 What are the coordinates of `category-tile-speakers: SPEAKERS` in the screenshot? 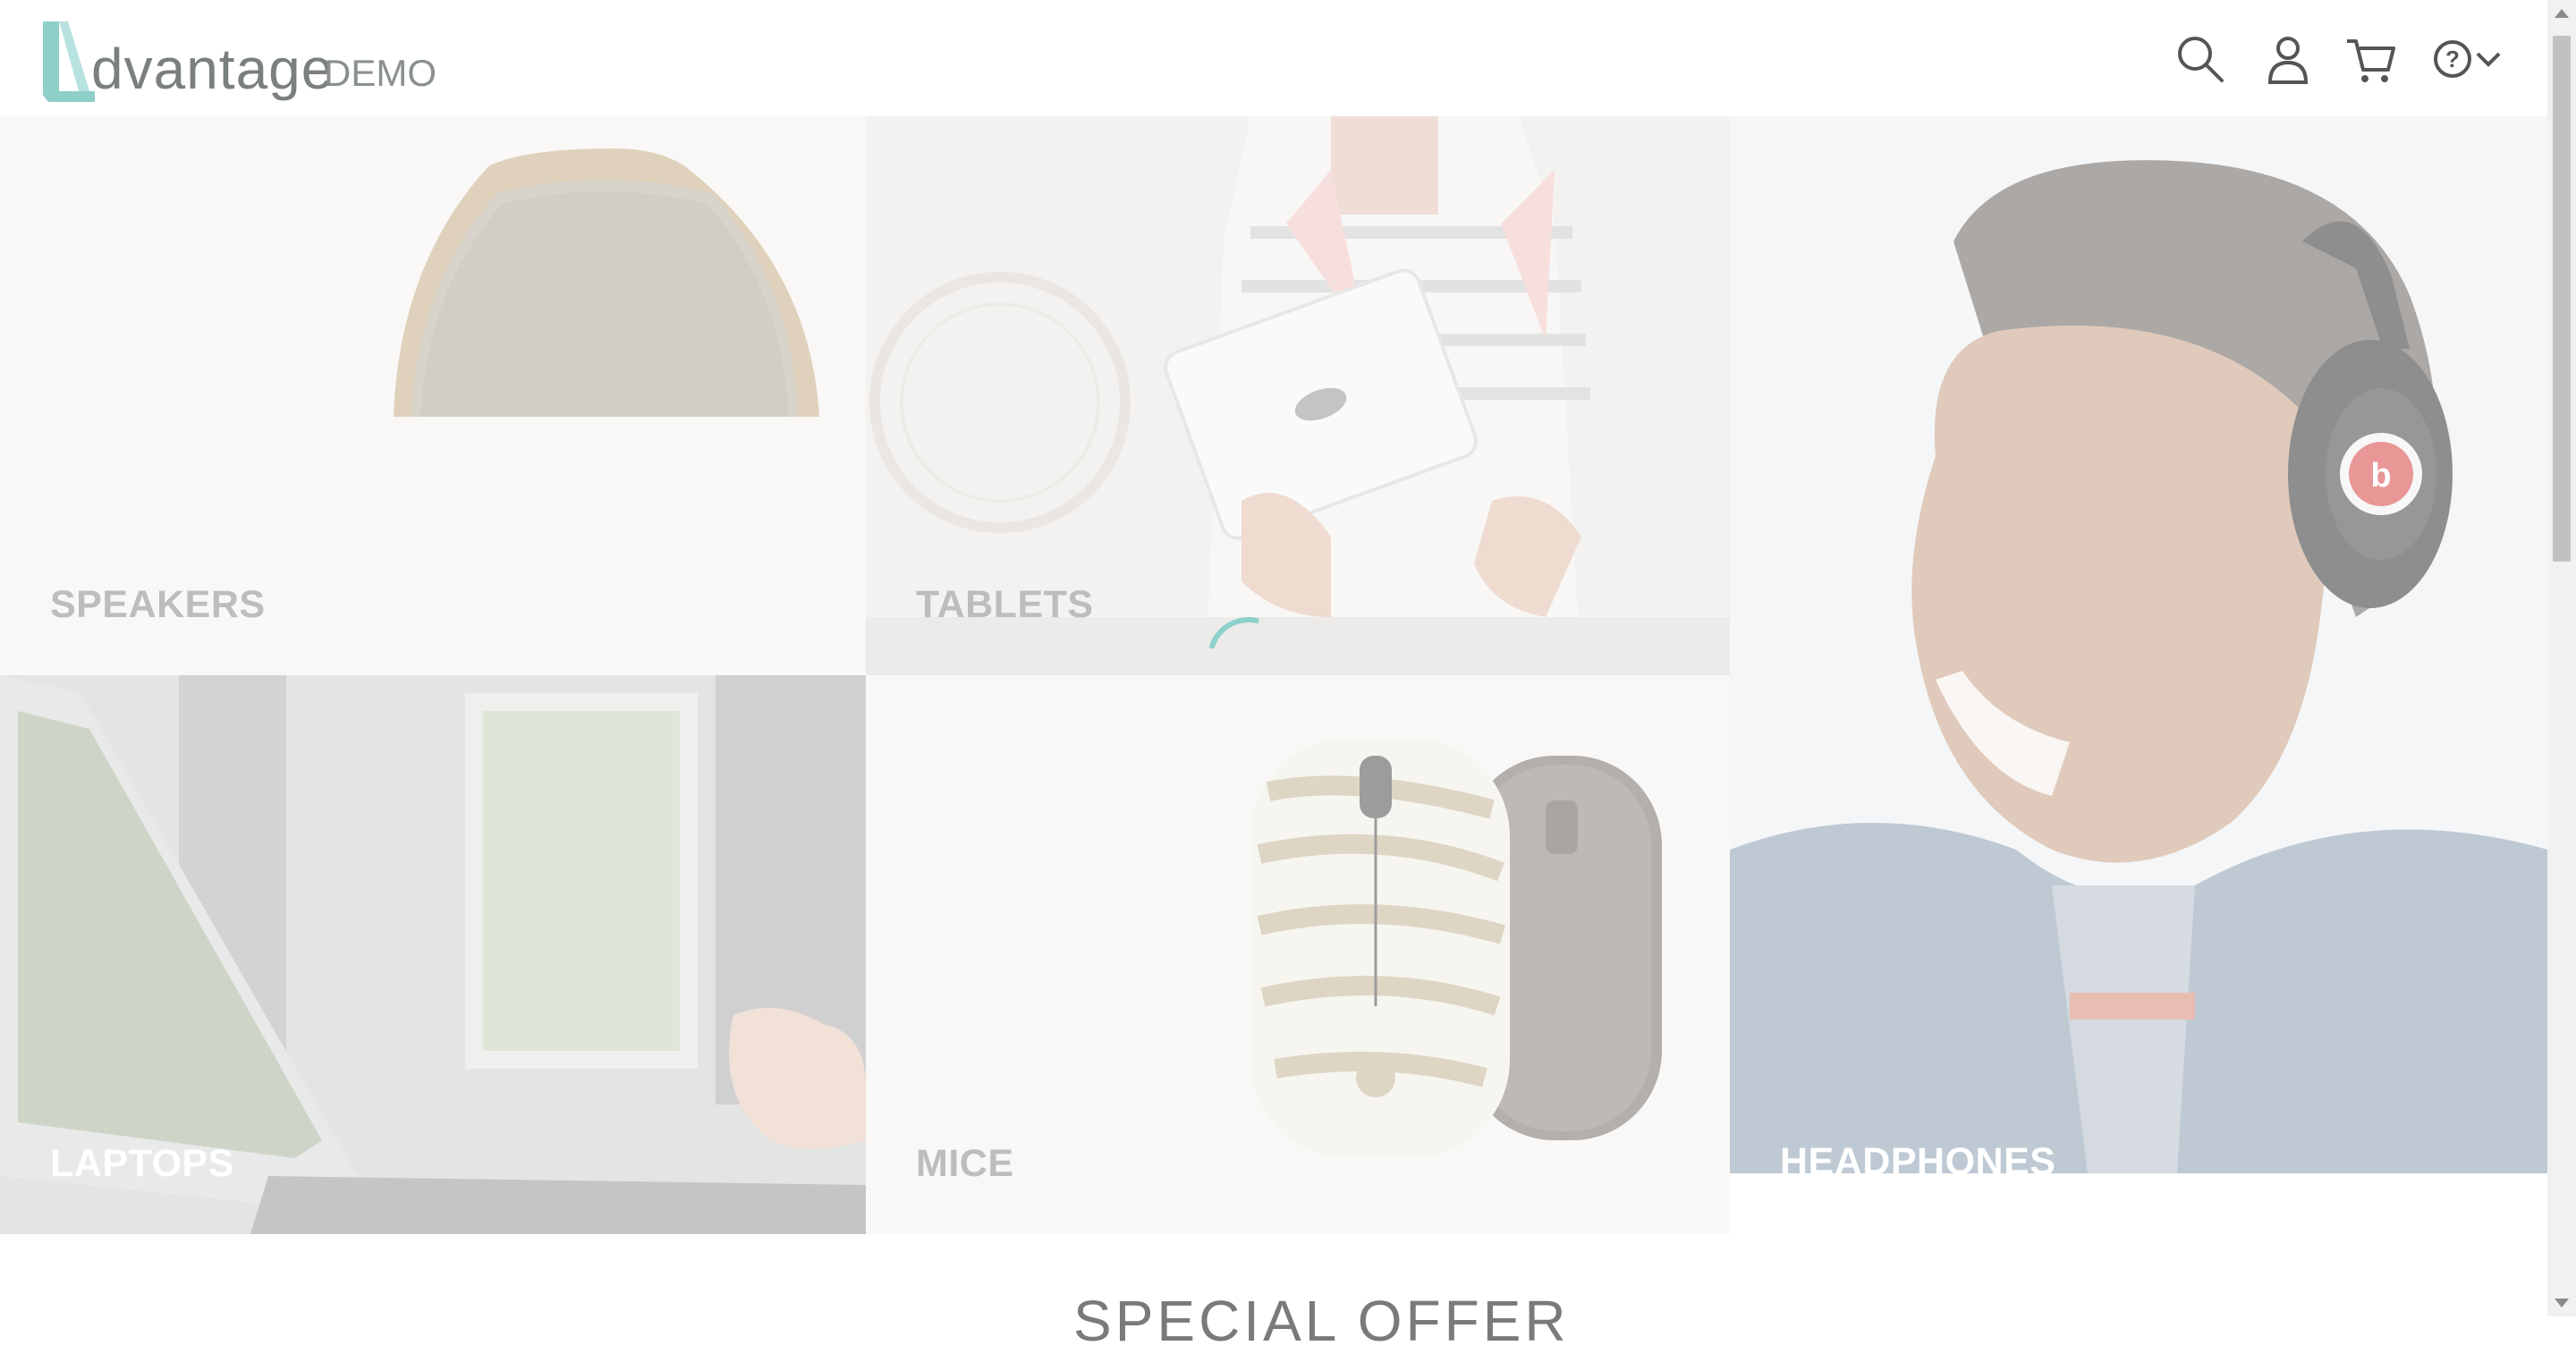 It's located at (433, 395).